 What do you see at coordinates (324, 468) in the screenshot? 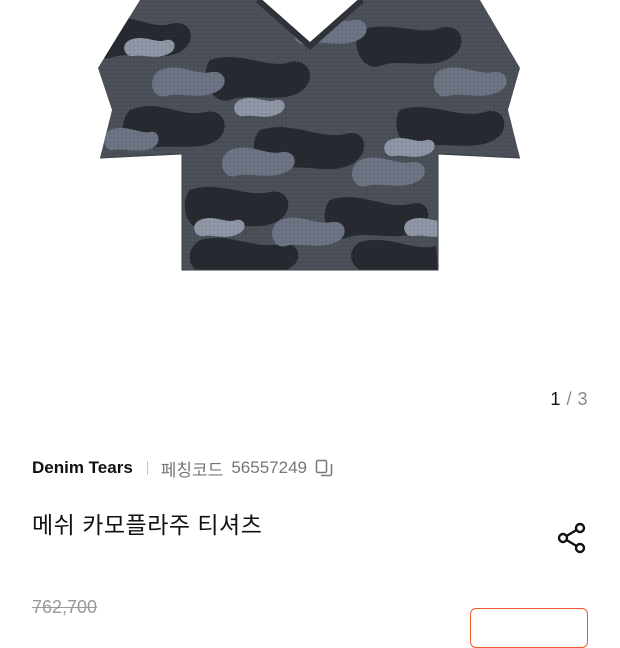
I see `copy-icon` at bounding box center [324, 468].